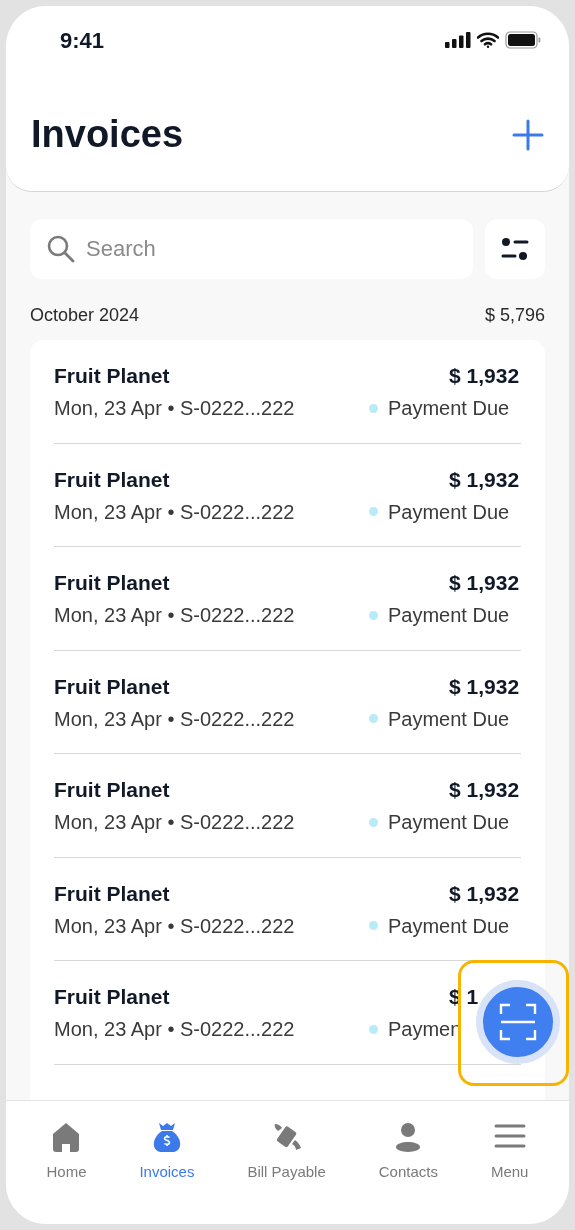  I want to click on add-button, so click(528, 134).